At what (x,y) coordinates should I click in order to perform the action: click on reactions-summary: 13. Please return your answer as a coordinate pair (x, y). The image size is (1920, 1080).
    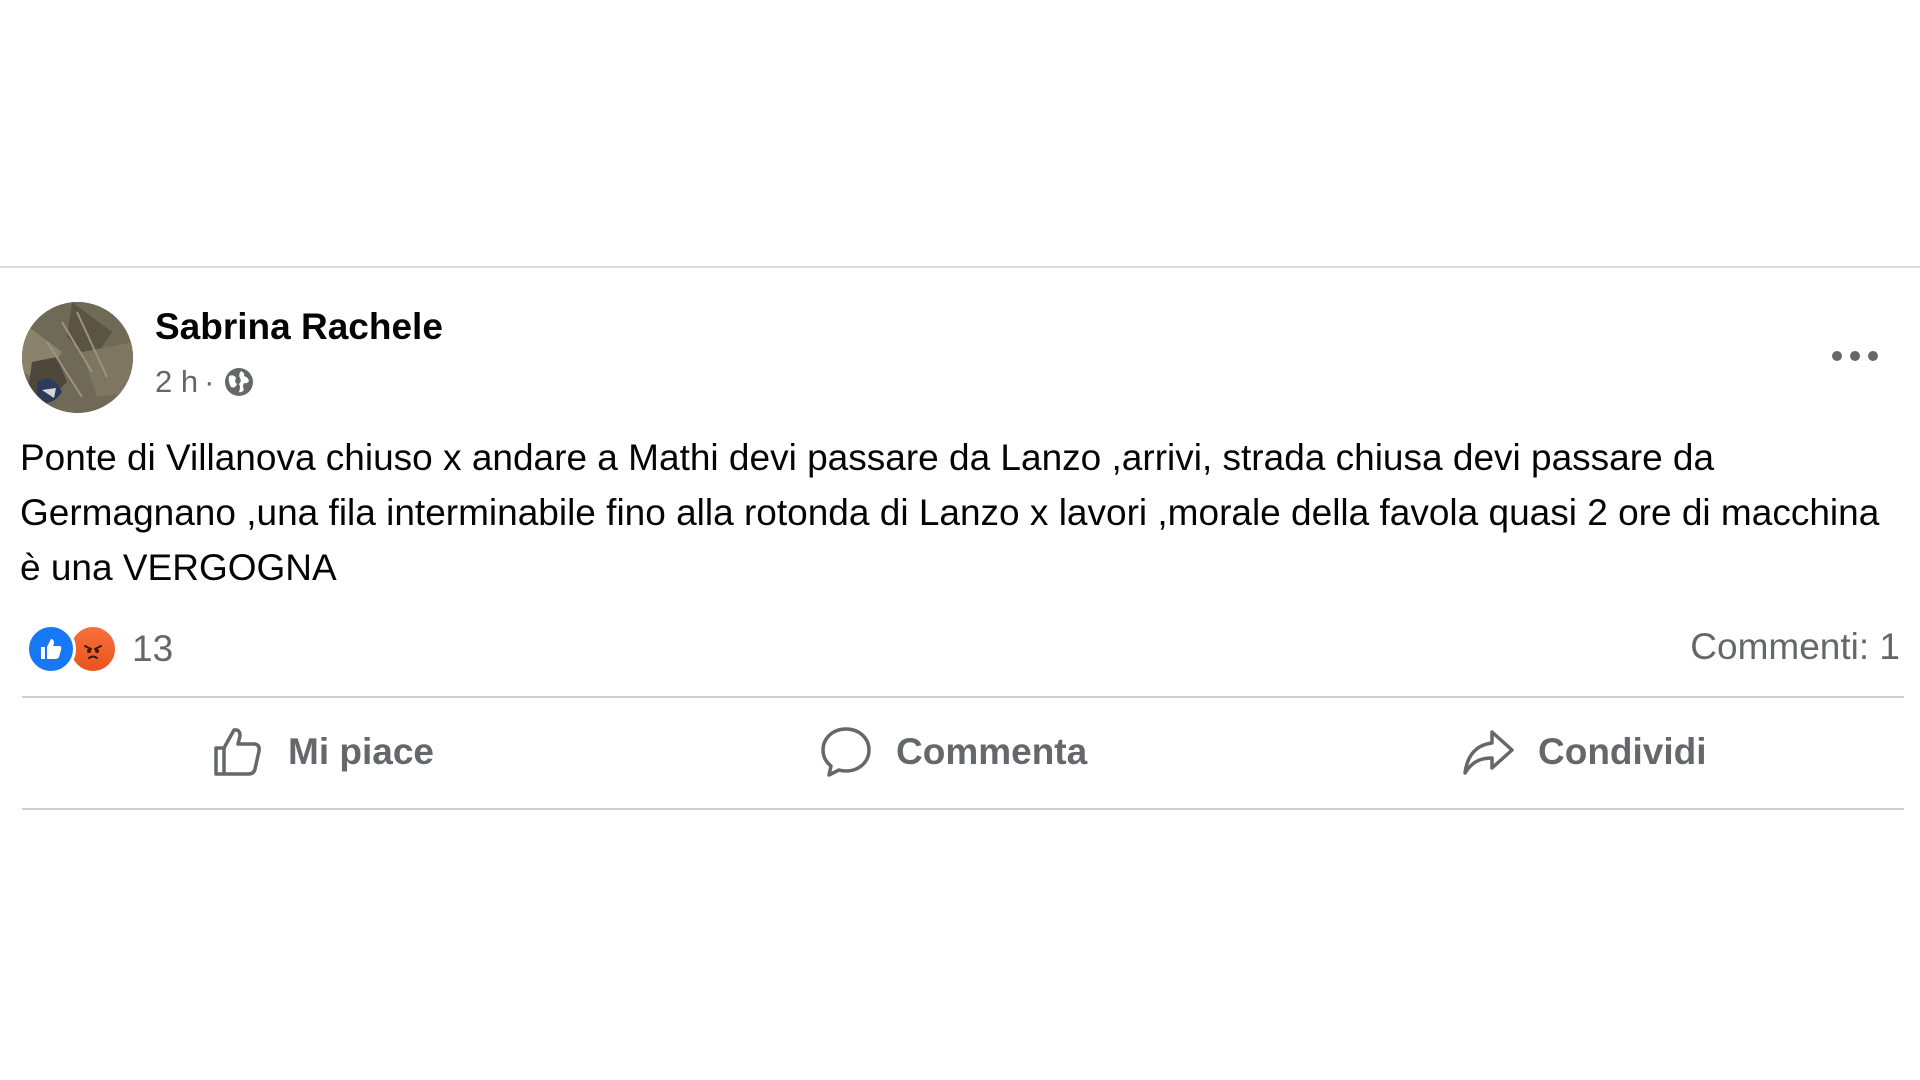
    Looking at the image, I should click on (99, 649).